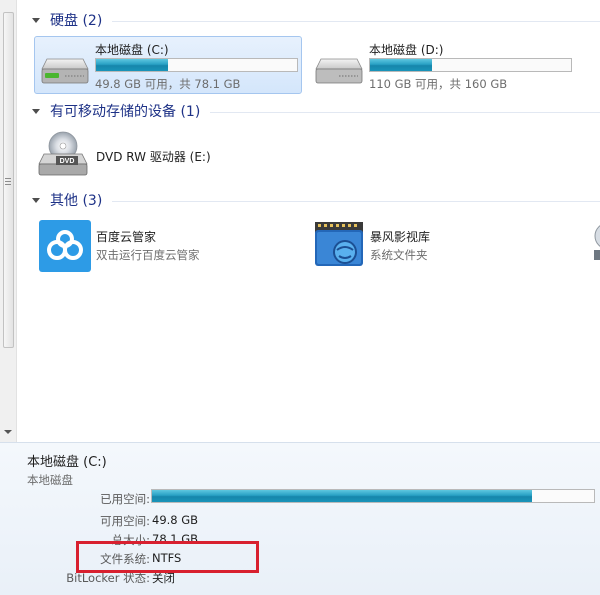  Describe the element at coordinates (594, 242) in the screenshot. I see `network-item-icon` at that location.